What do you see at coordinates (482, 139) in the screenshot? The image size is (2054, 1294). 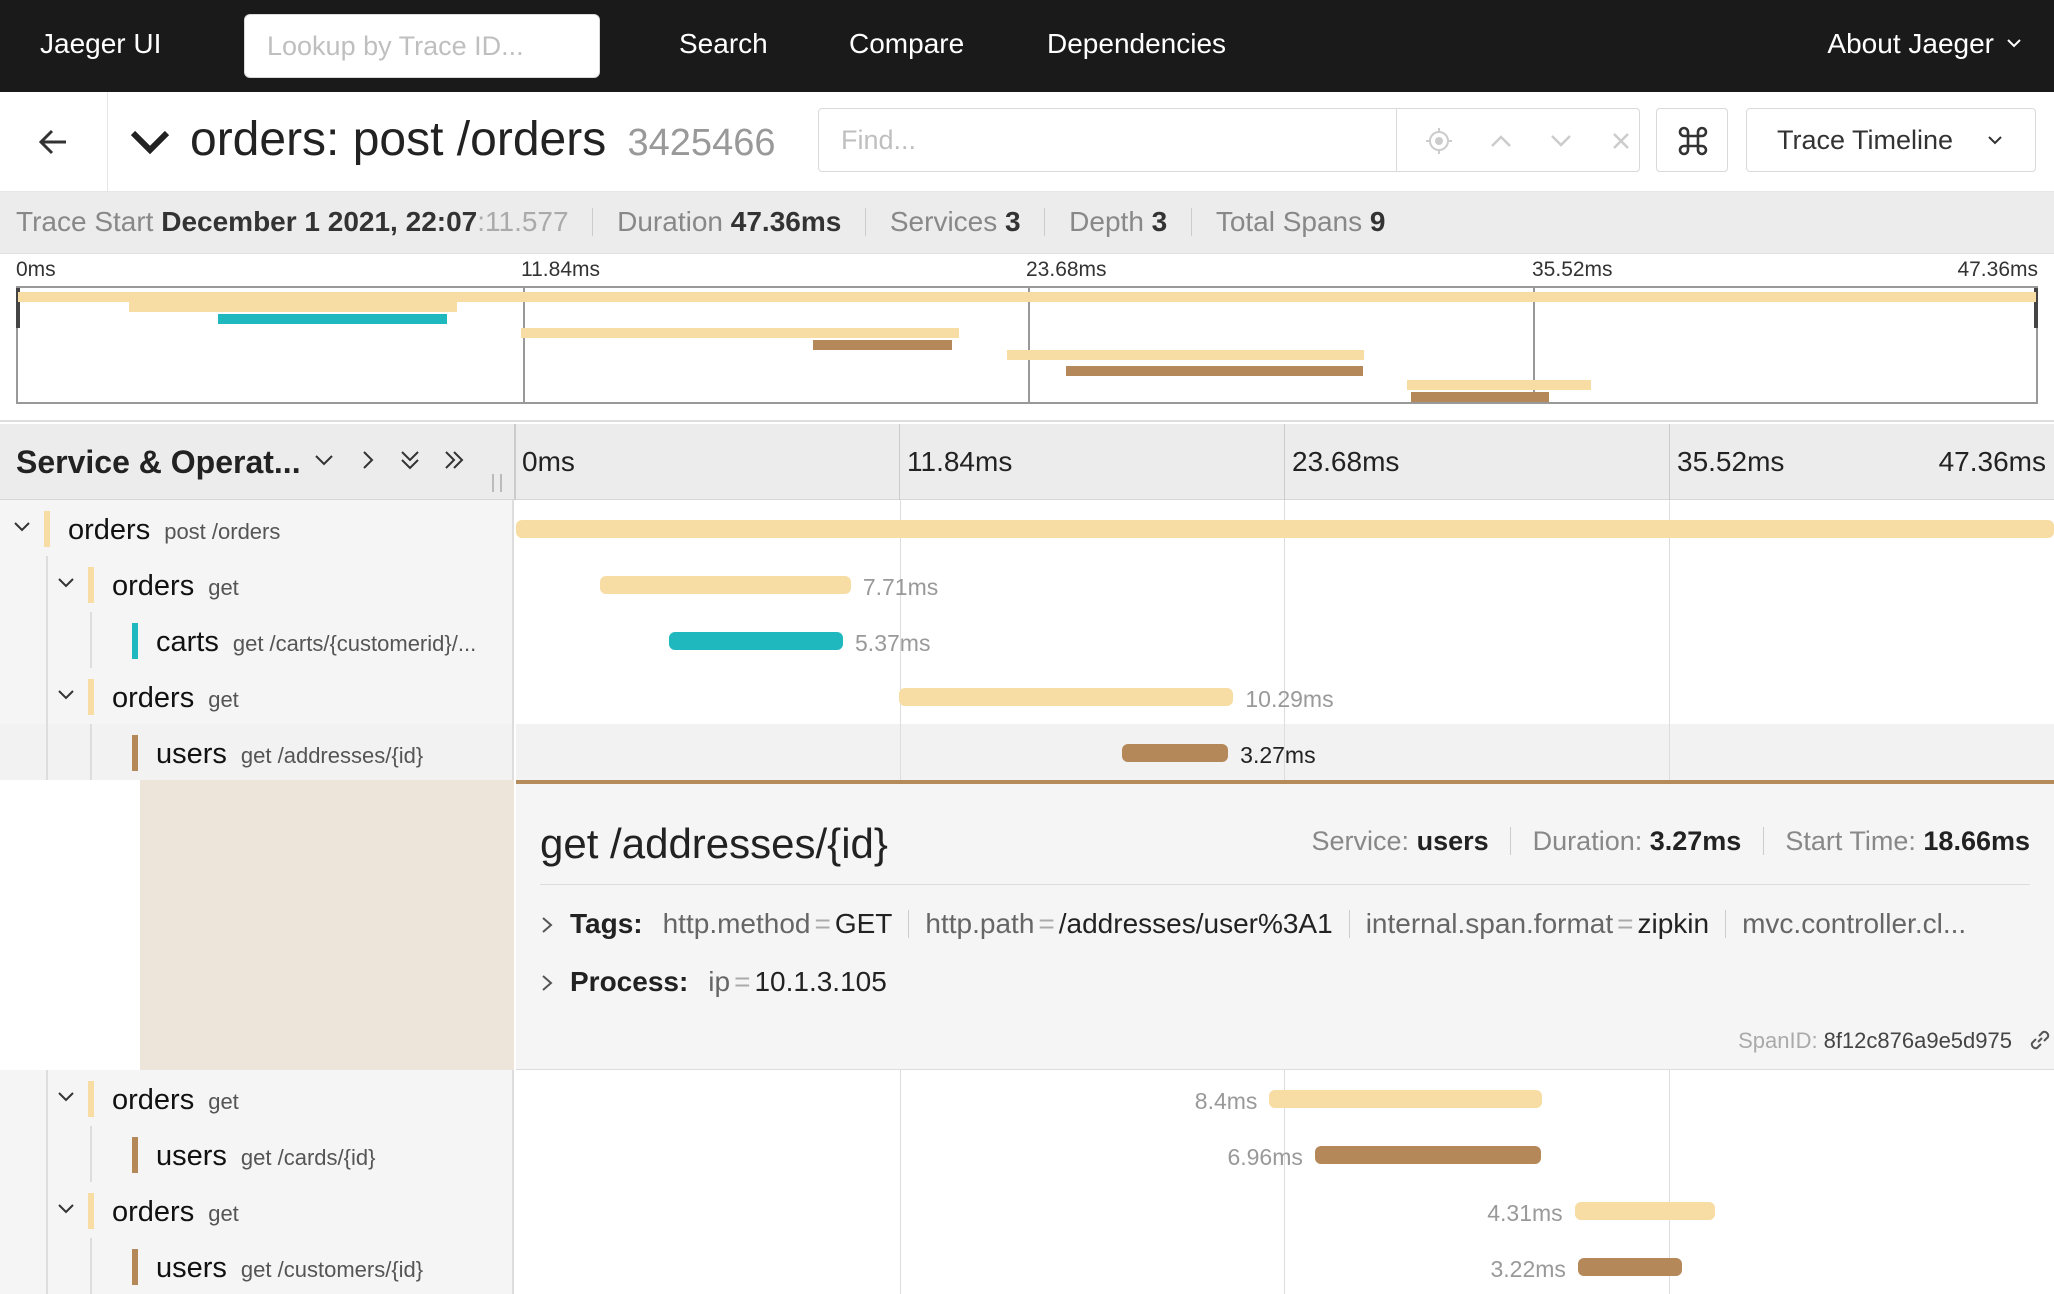 I see `trace-title: orders: post /orders 3425466` at bounding box center [482, 139].